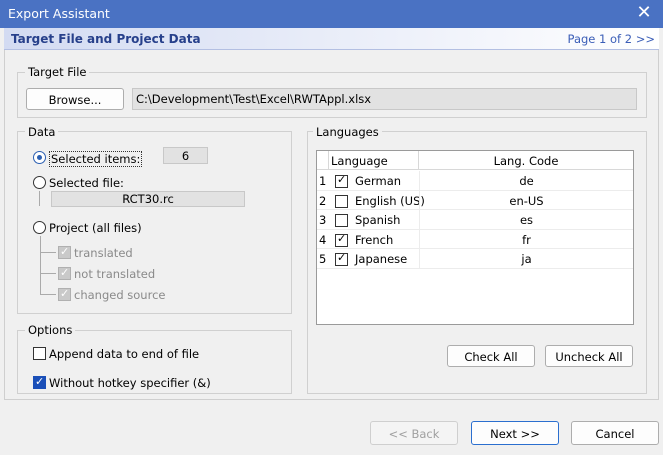 The width and height of the screenshot is (663, 455). What do you see at coordinates (331, 14) in the screenshot?
I see `title-bar: Export Assistant ✕` at bounding box center [331, 14].